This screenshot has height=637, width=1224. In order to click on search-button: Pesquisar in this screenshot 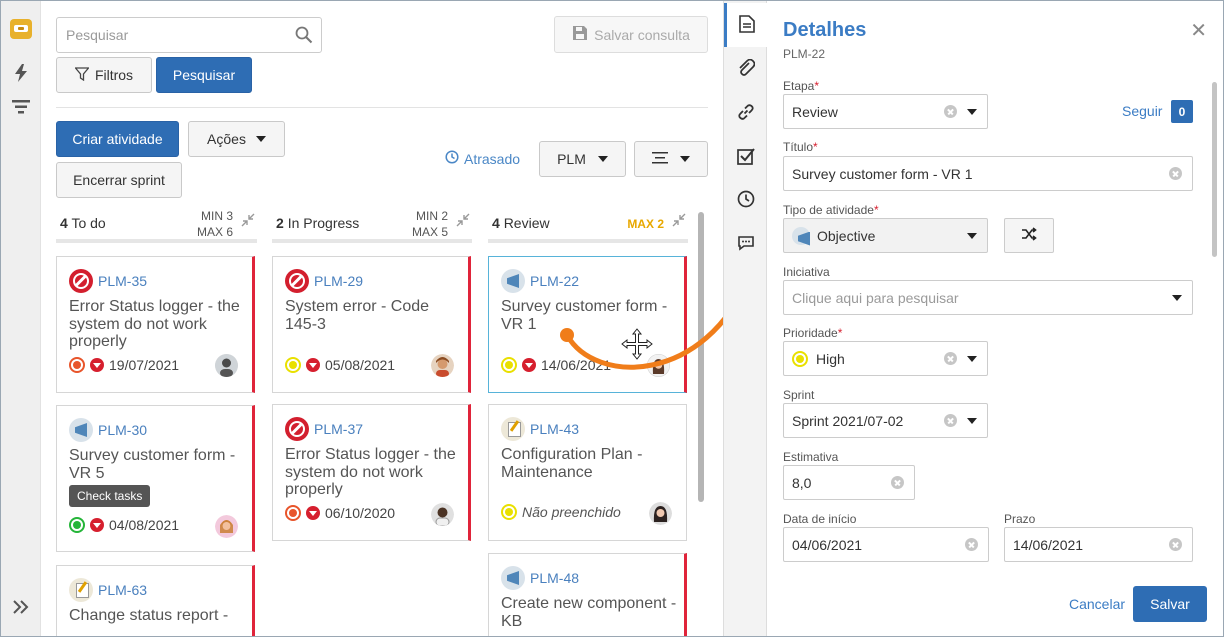, I will do `click(204, 75)`.